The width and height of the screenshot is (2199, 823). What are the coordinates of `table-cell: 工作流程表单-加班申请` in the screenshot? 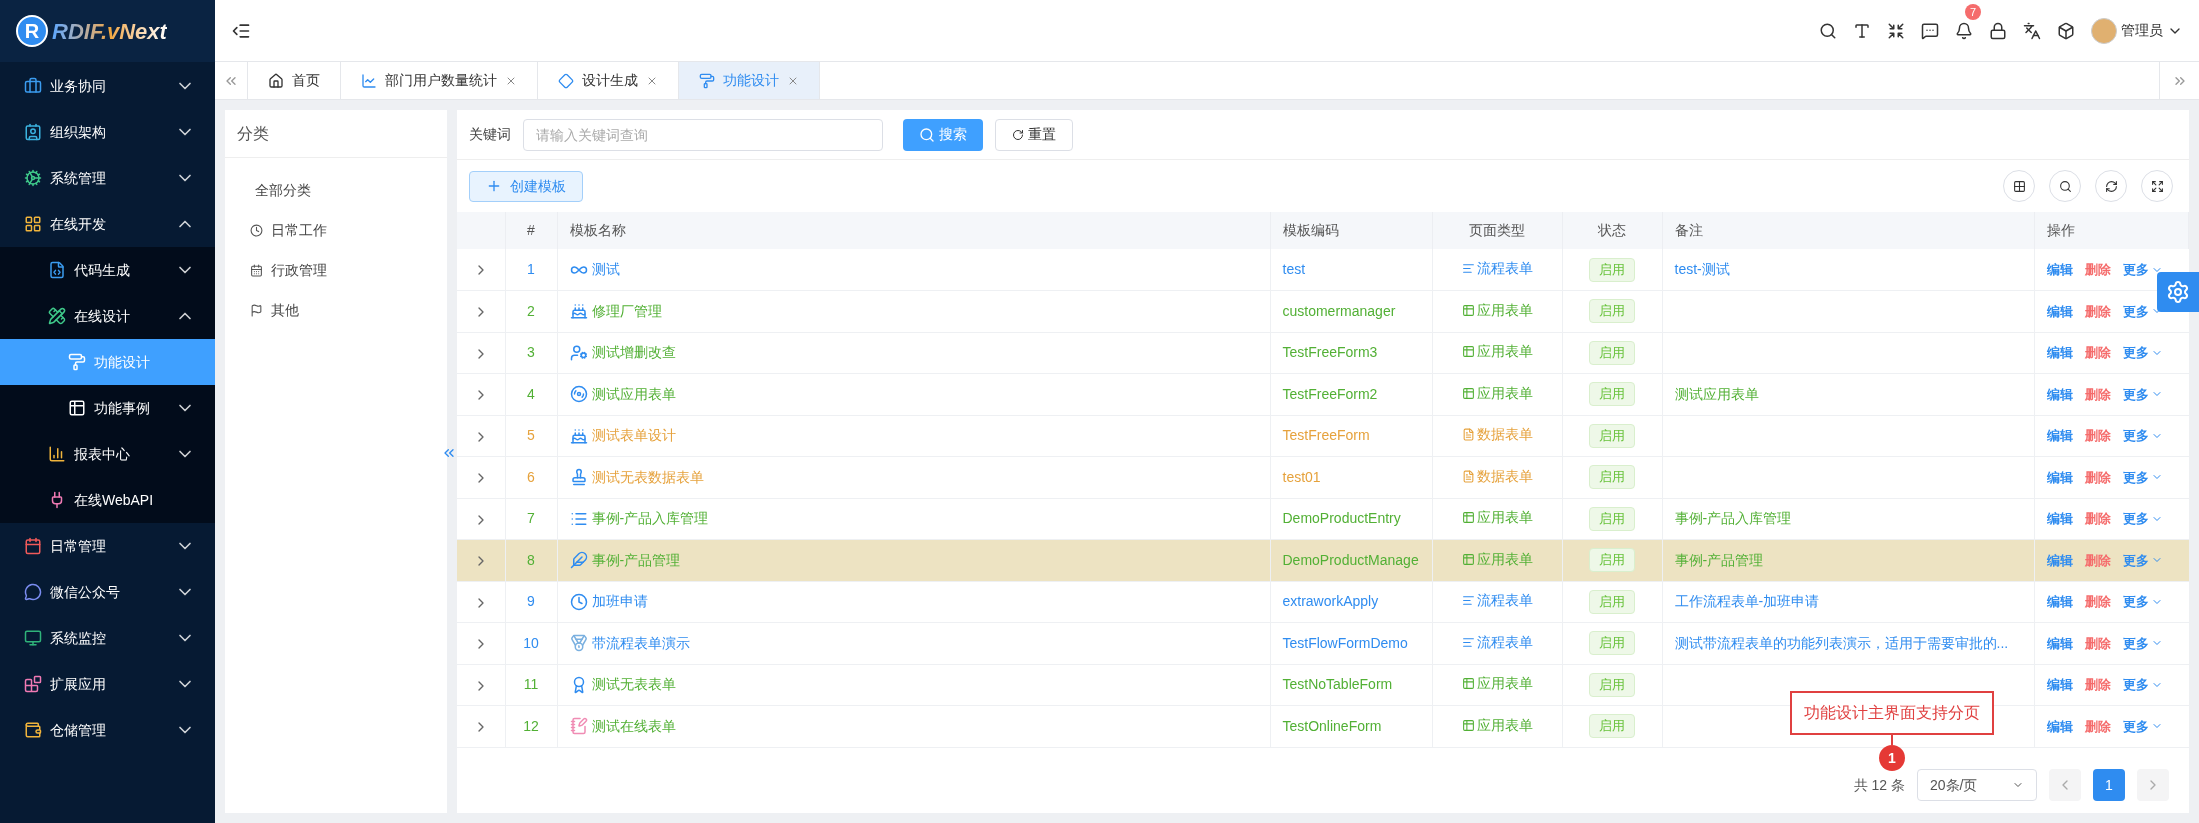 It's located at (1747, 601).